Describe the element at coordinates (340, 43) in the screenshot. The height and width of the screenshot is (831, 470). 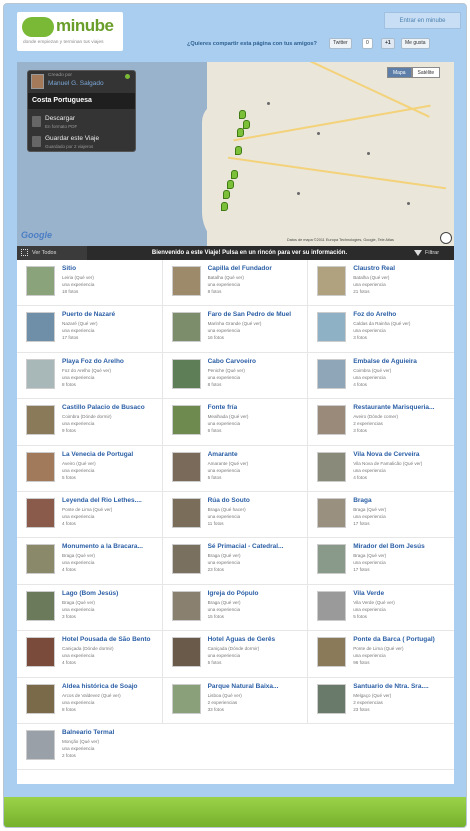
I see `twitter-button: Twitter` at that location.